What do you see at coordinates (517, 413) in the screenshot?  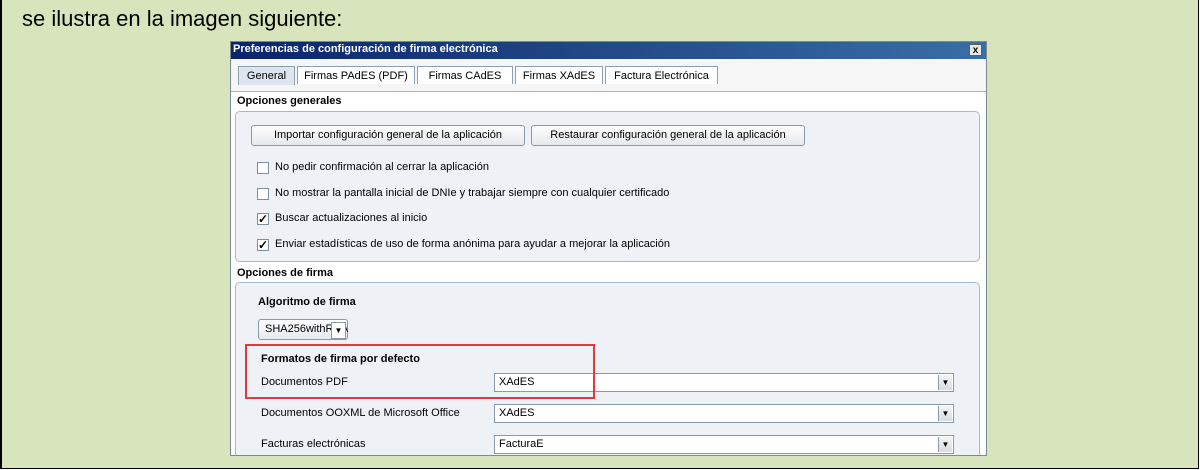 I see `ooxml-format-value: XAdES` at bounding box center [517, 413].